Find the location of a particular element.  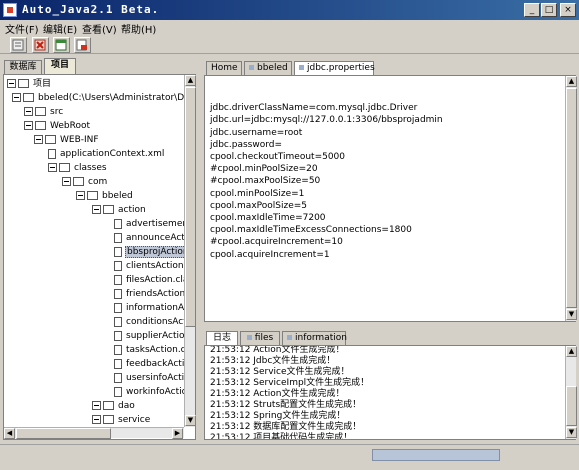

horizontal-splitter is located at coordinates (390, 326).